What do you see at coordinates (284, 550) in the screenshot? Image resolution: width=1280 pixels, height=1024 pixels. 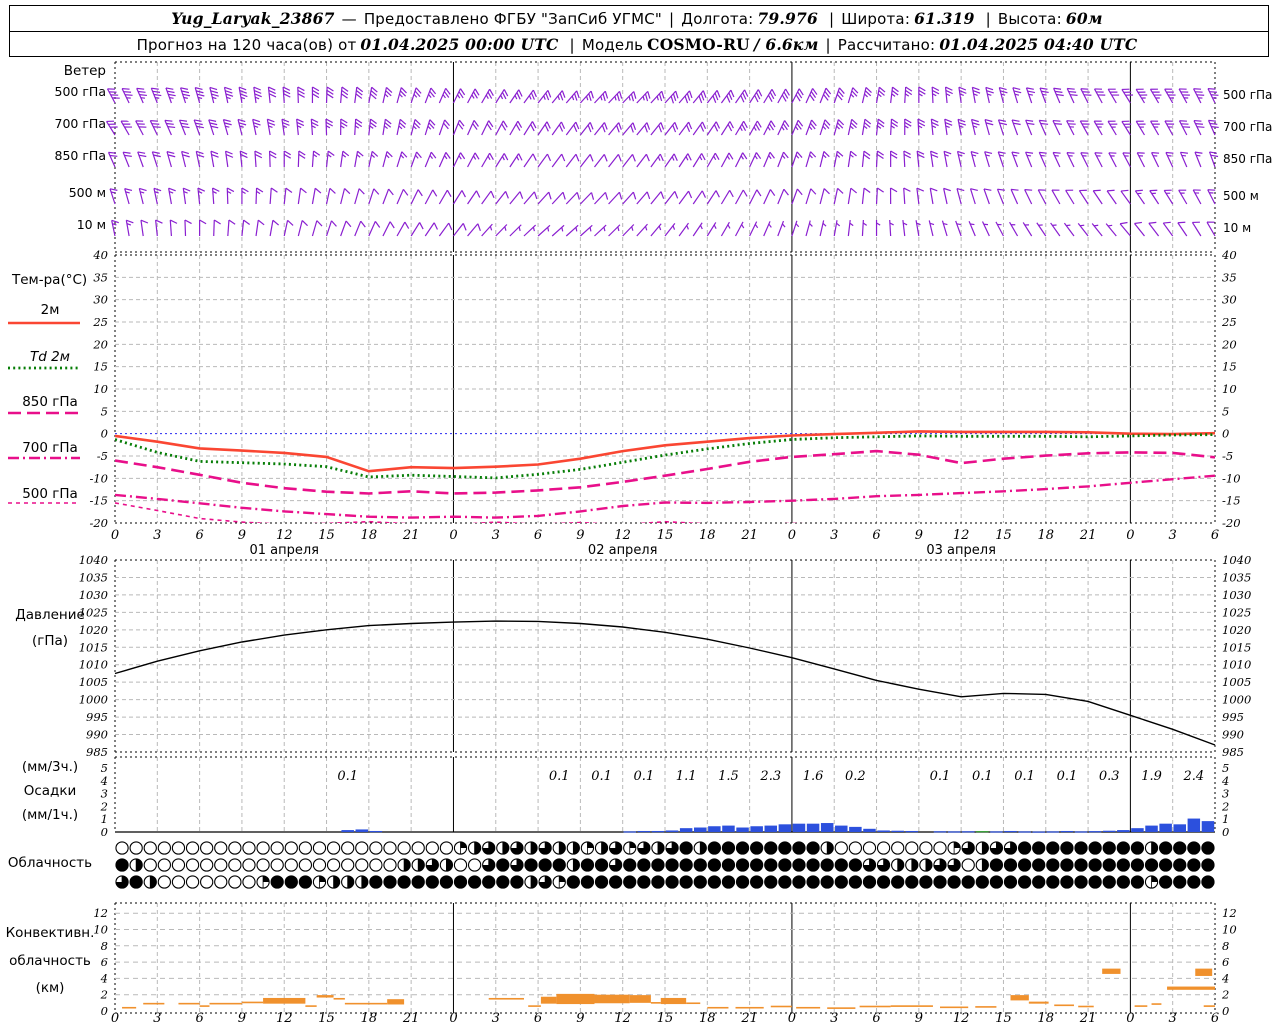 I see `svg-text: 01 апреля` at bounding box center [284, 550].